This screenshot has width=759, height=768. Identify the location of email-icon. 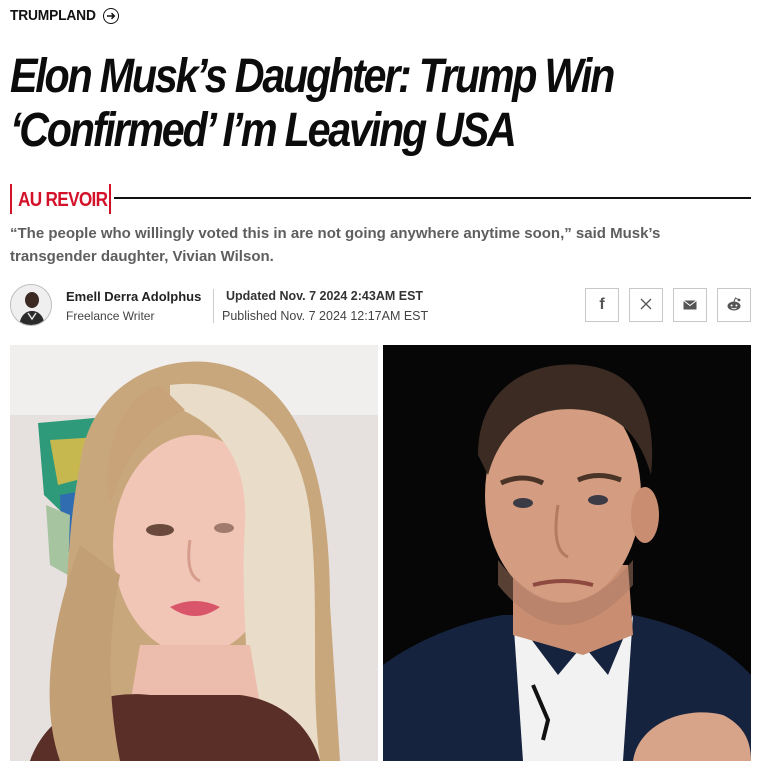
(690, 305).